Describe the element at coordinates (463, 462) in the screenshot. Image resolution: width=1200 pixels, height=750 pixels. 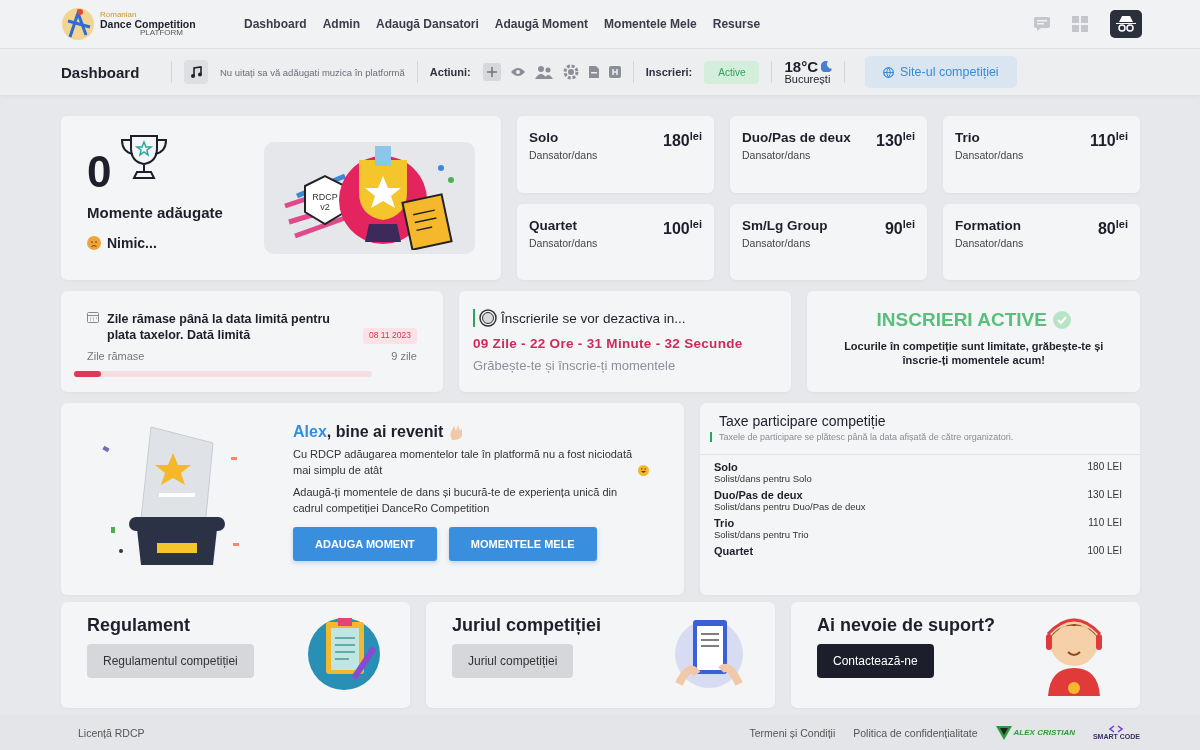
I see `welcome-text: Cu RDCP adăugarea momentelor tale în platformă nu a fost niciodată mai simplu de atât` at that location.